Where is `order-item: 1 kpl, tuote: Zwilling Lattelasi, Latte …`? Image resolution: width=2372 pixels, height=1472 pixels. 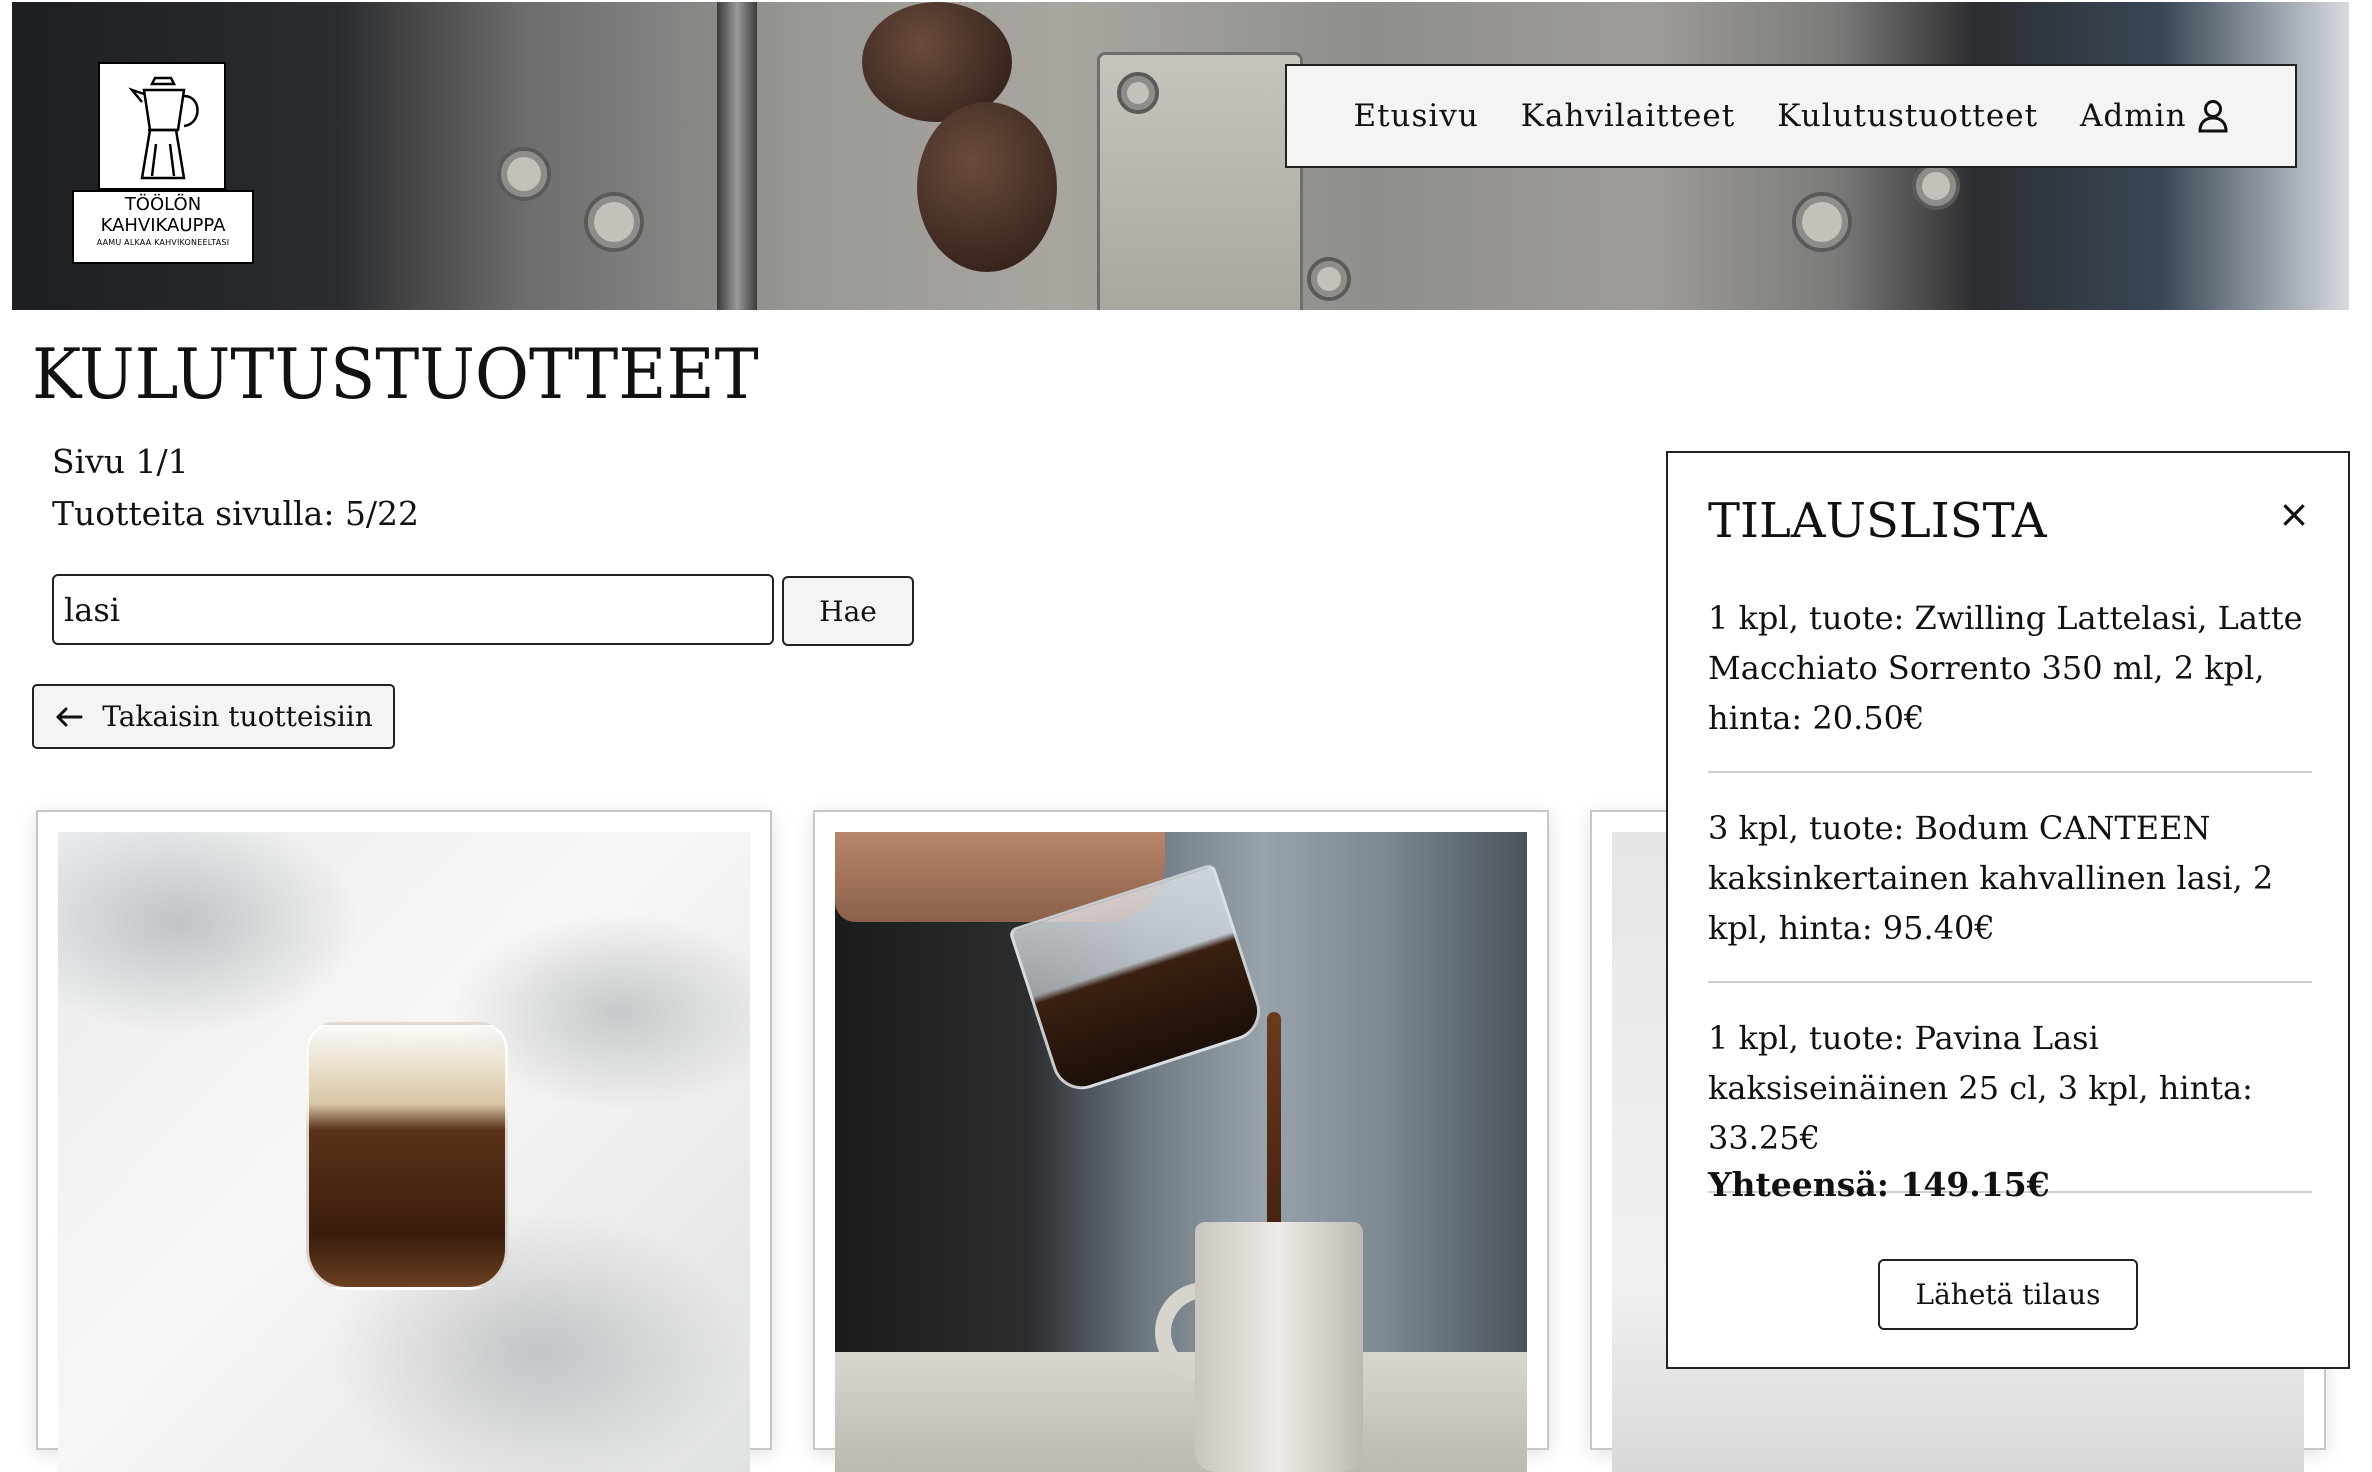 order-item: 1 kpl, tuote: Zwilling Lattelasi, Latte … is located at coordinates (2010, 683).